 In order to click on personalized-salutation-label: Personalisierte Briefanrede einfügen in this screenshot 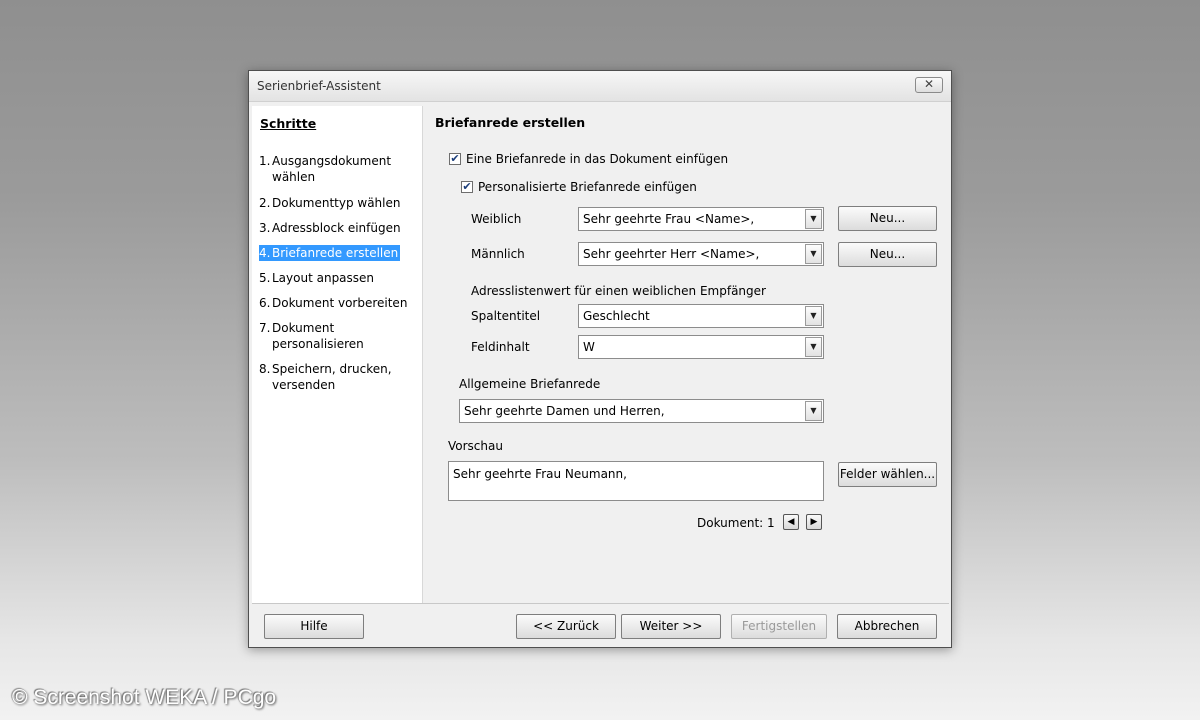, I will do `click(587, 187)`.